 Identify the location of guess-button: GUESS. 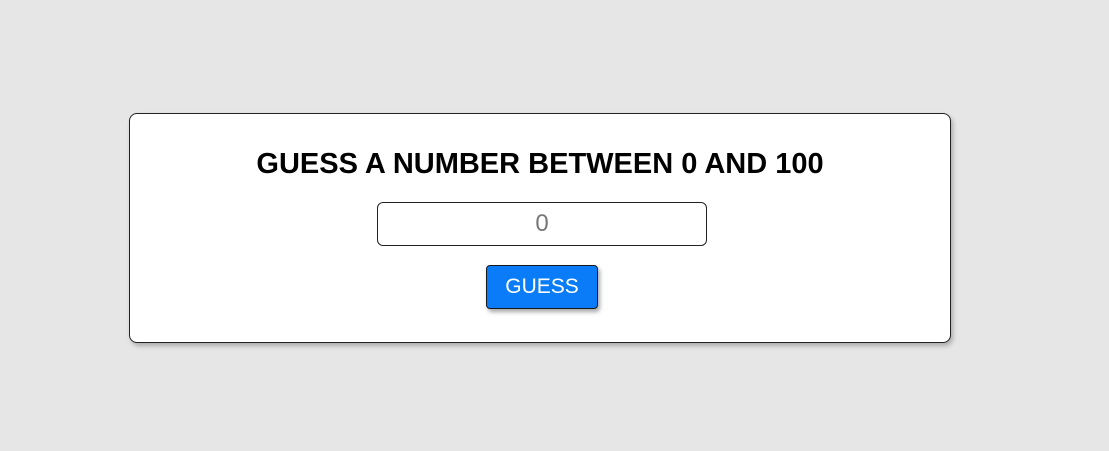
(542, 287).